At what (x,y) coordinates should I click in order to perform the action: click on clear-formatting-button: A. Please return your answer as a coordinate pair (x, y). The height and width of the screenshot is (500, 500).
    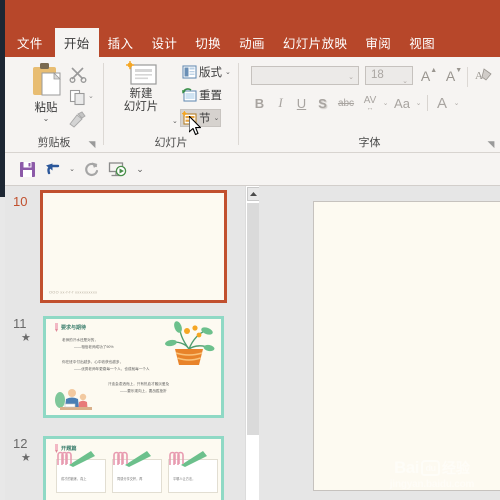
    Looking at the image, I should click on (484, 75).